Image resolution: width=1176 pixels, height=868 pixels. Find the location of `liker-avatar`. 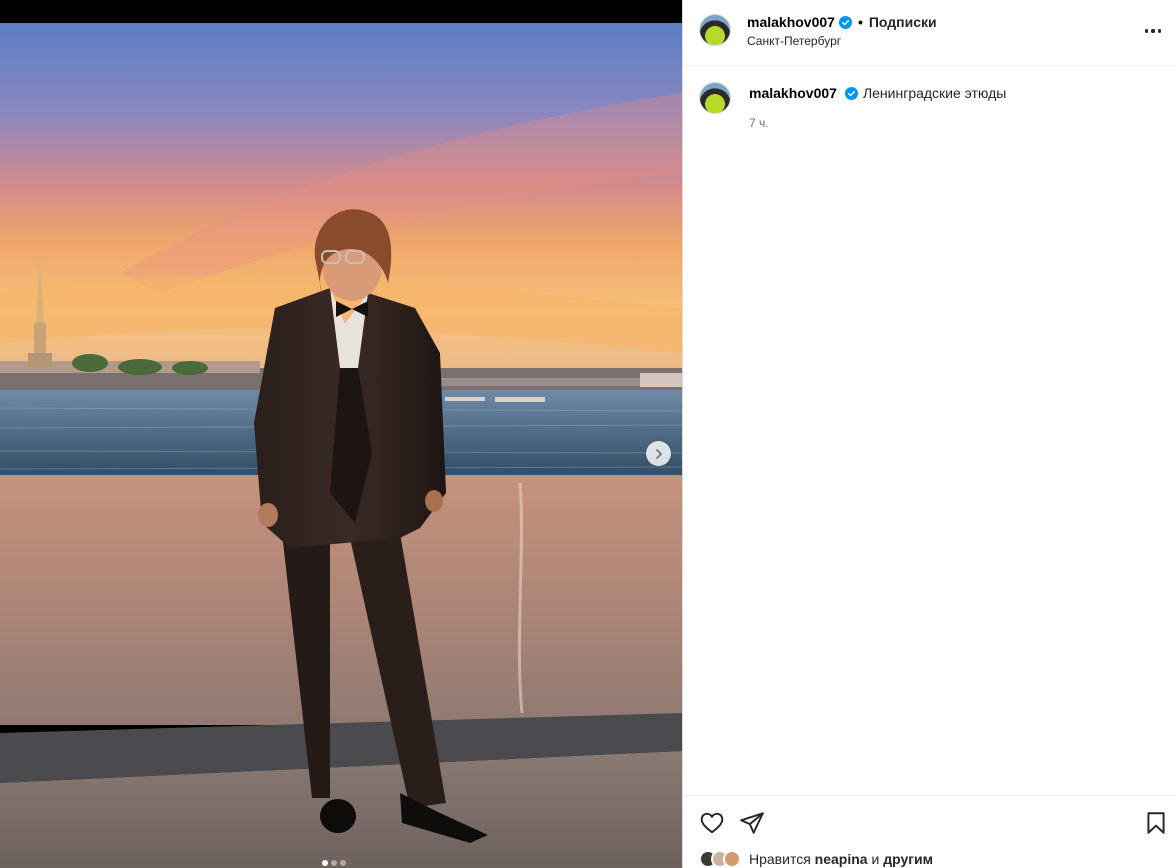

liker-avatar is located at coordinates (732, 859).